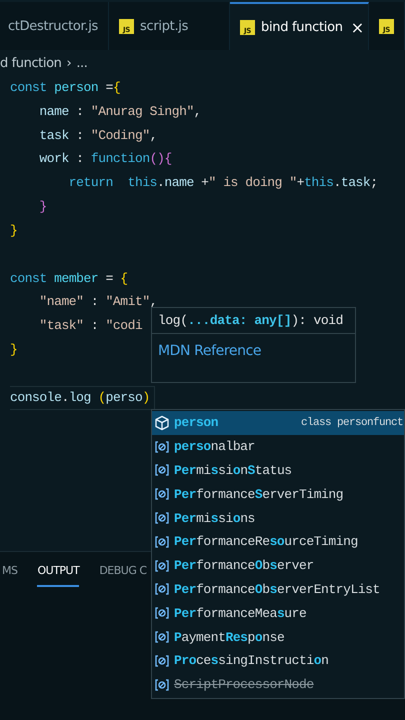 This screenshot has width=405, height=720. What do you see at coordinates (105, 159) in the screenshot?
I see `code-line: work : function(){` at bounding box center [105, 159].